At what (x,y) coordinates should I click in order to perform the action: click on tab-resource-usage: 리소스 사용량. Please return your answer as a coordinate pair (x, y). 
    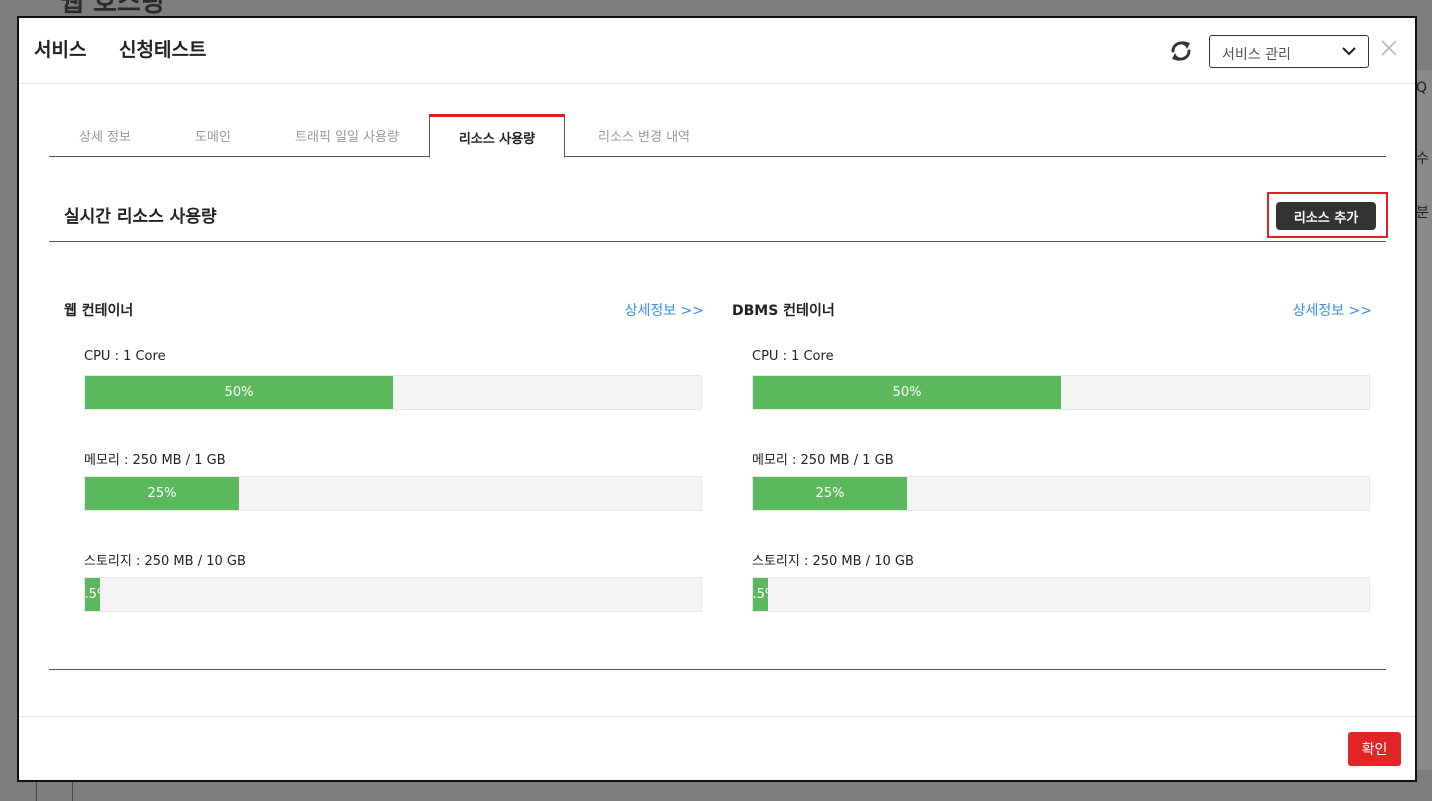
    Looking at the image, I should click on (497, 136).